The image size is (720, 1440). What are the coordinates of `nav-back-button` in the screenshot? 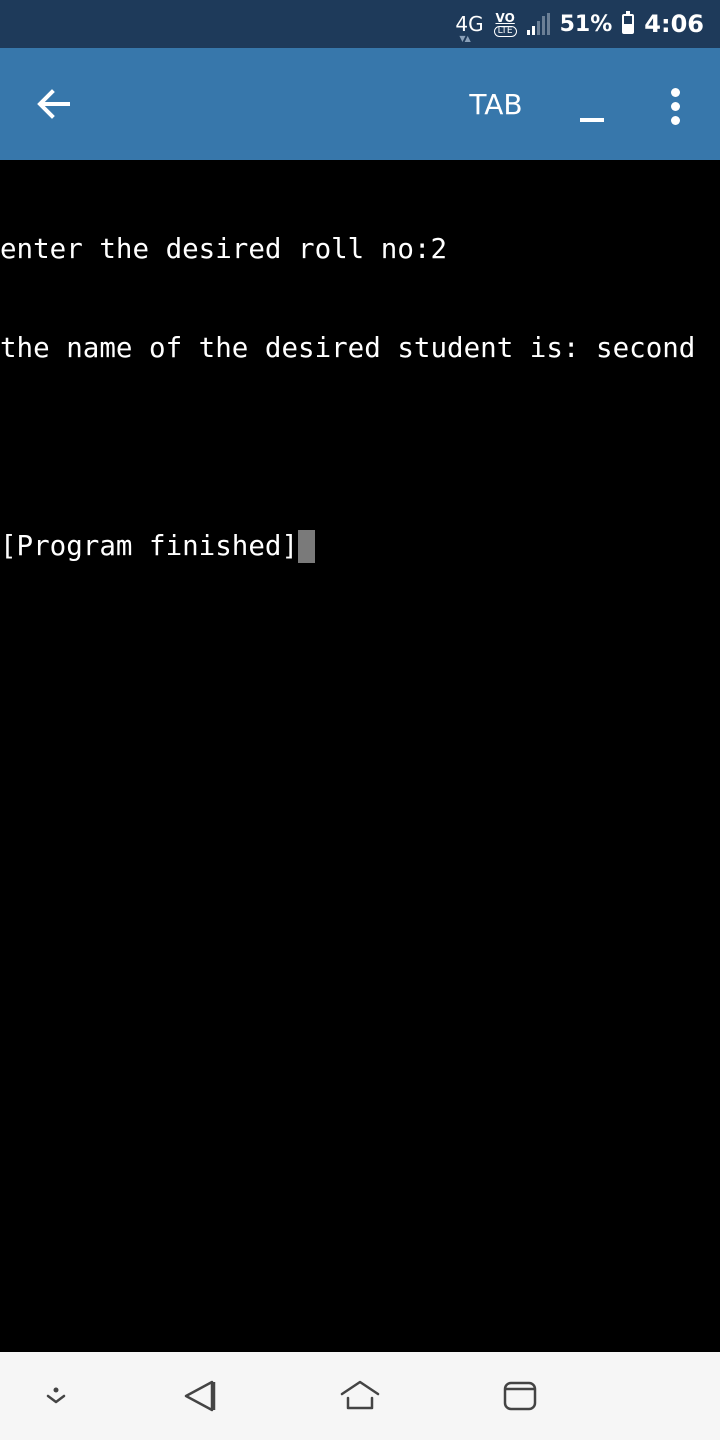 It's located at (200, 1396).